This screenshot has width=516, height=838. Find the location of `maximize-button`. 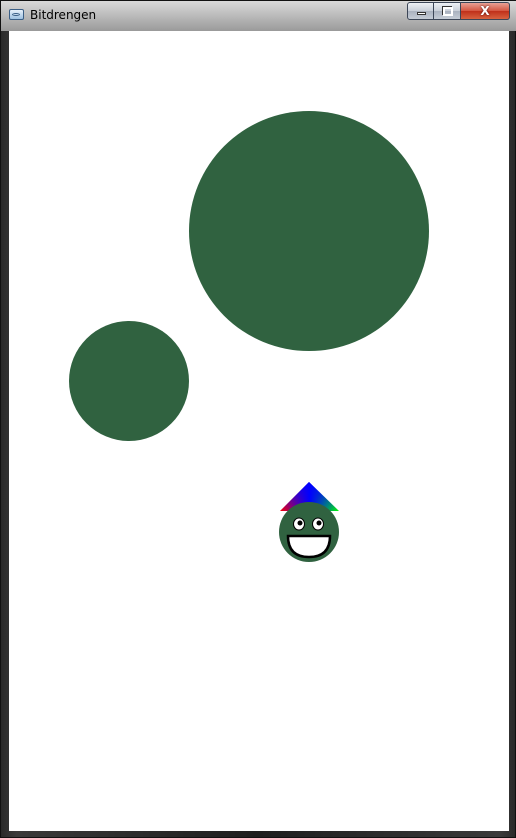

maximize-button is located at coordinates (447, 11).